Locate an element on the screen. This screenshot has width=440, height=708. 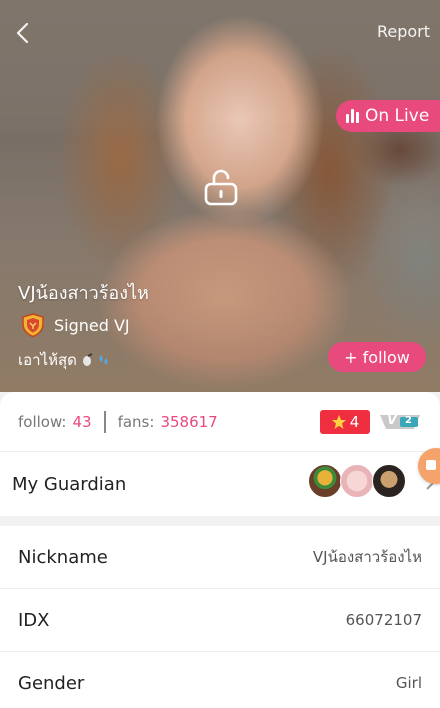
eggplant-icon is located at coordinates (87, 359).